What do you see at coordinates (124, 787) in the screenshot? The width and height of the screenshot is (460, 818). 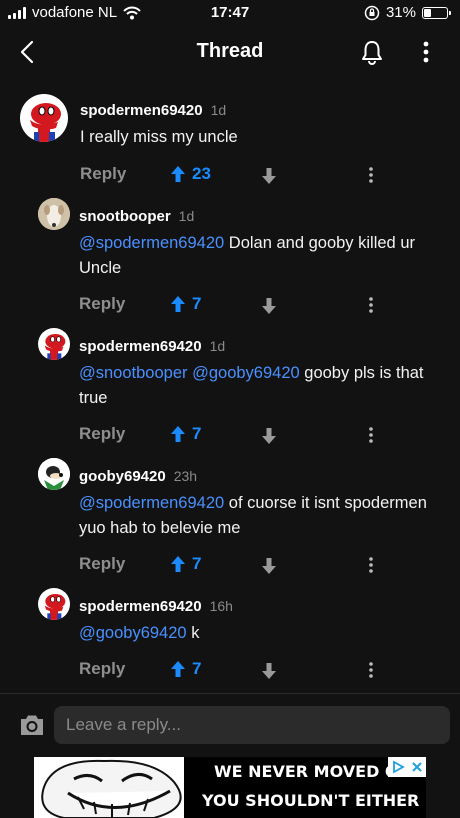 I see `trollface-image` at bounding box center [124, 787].